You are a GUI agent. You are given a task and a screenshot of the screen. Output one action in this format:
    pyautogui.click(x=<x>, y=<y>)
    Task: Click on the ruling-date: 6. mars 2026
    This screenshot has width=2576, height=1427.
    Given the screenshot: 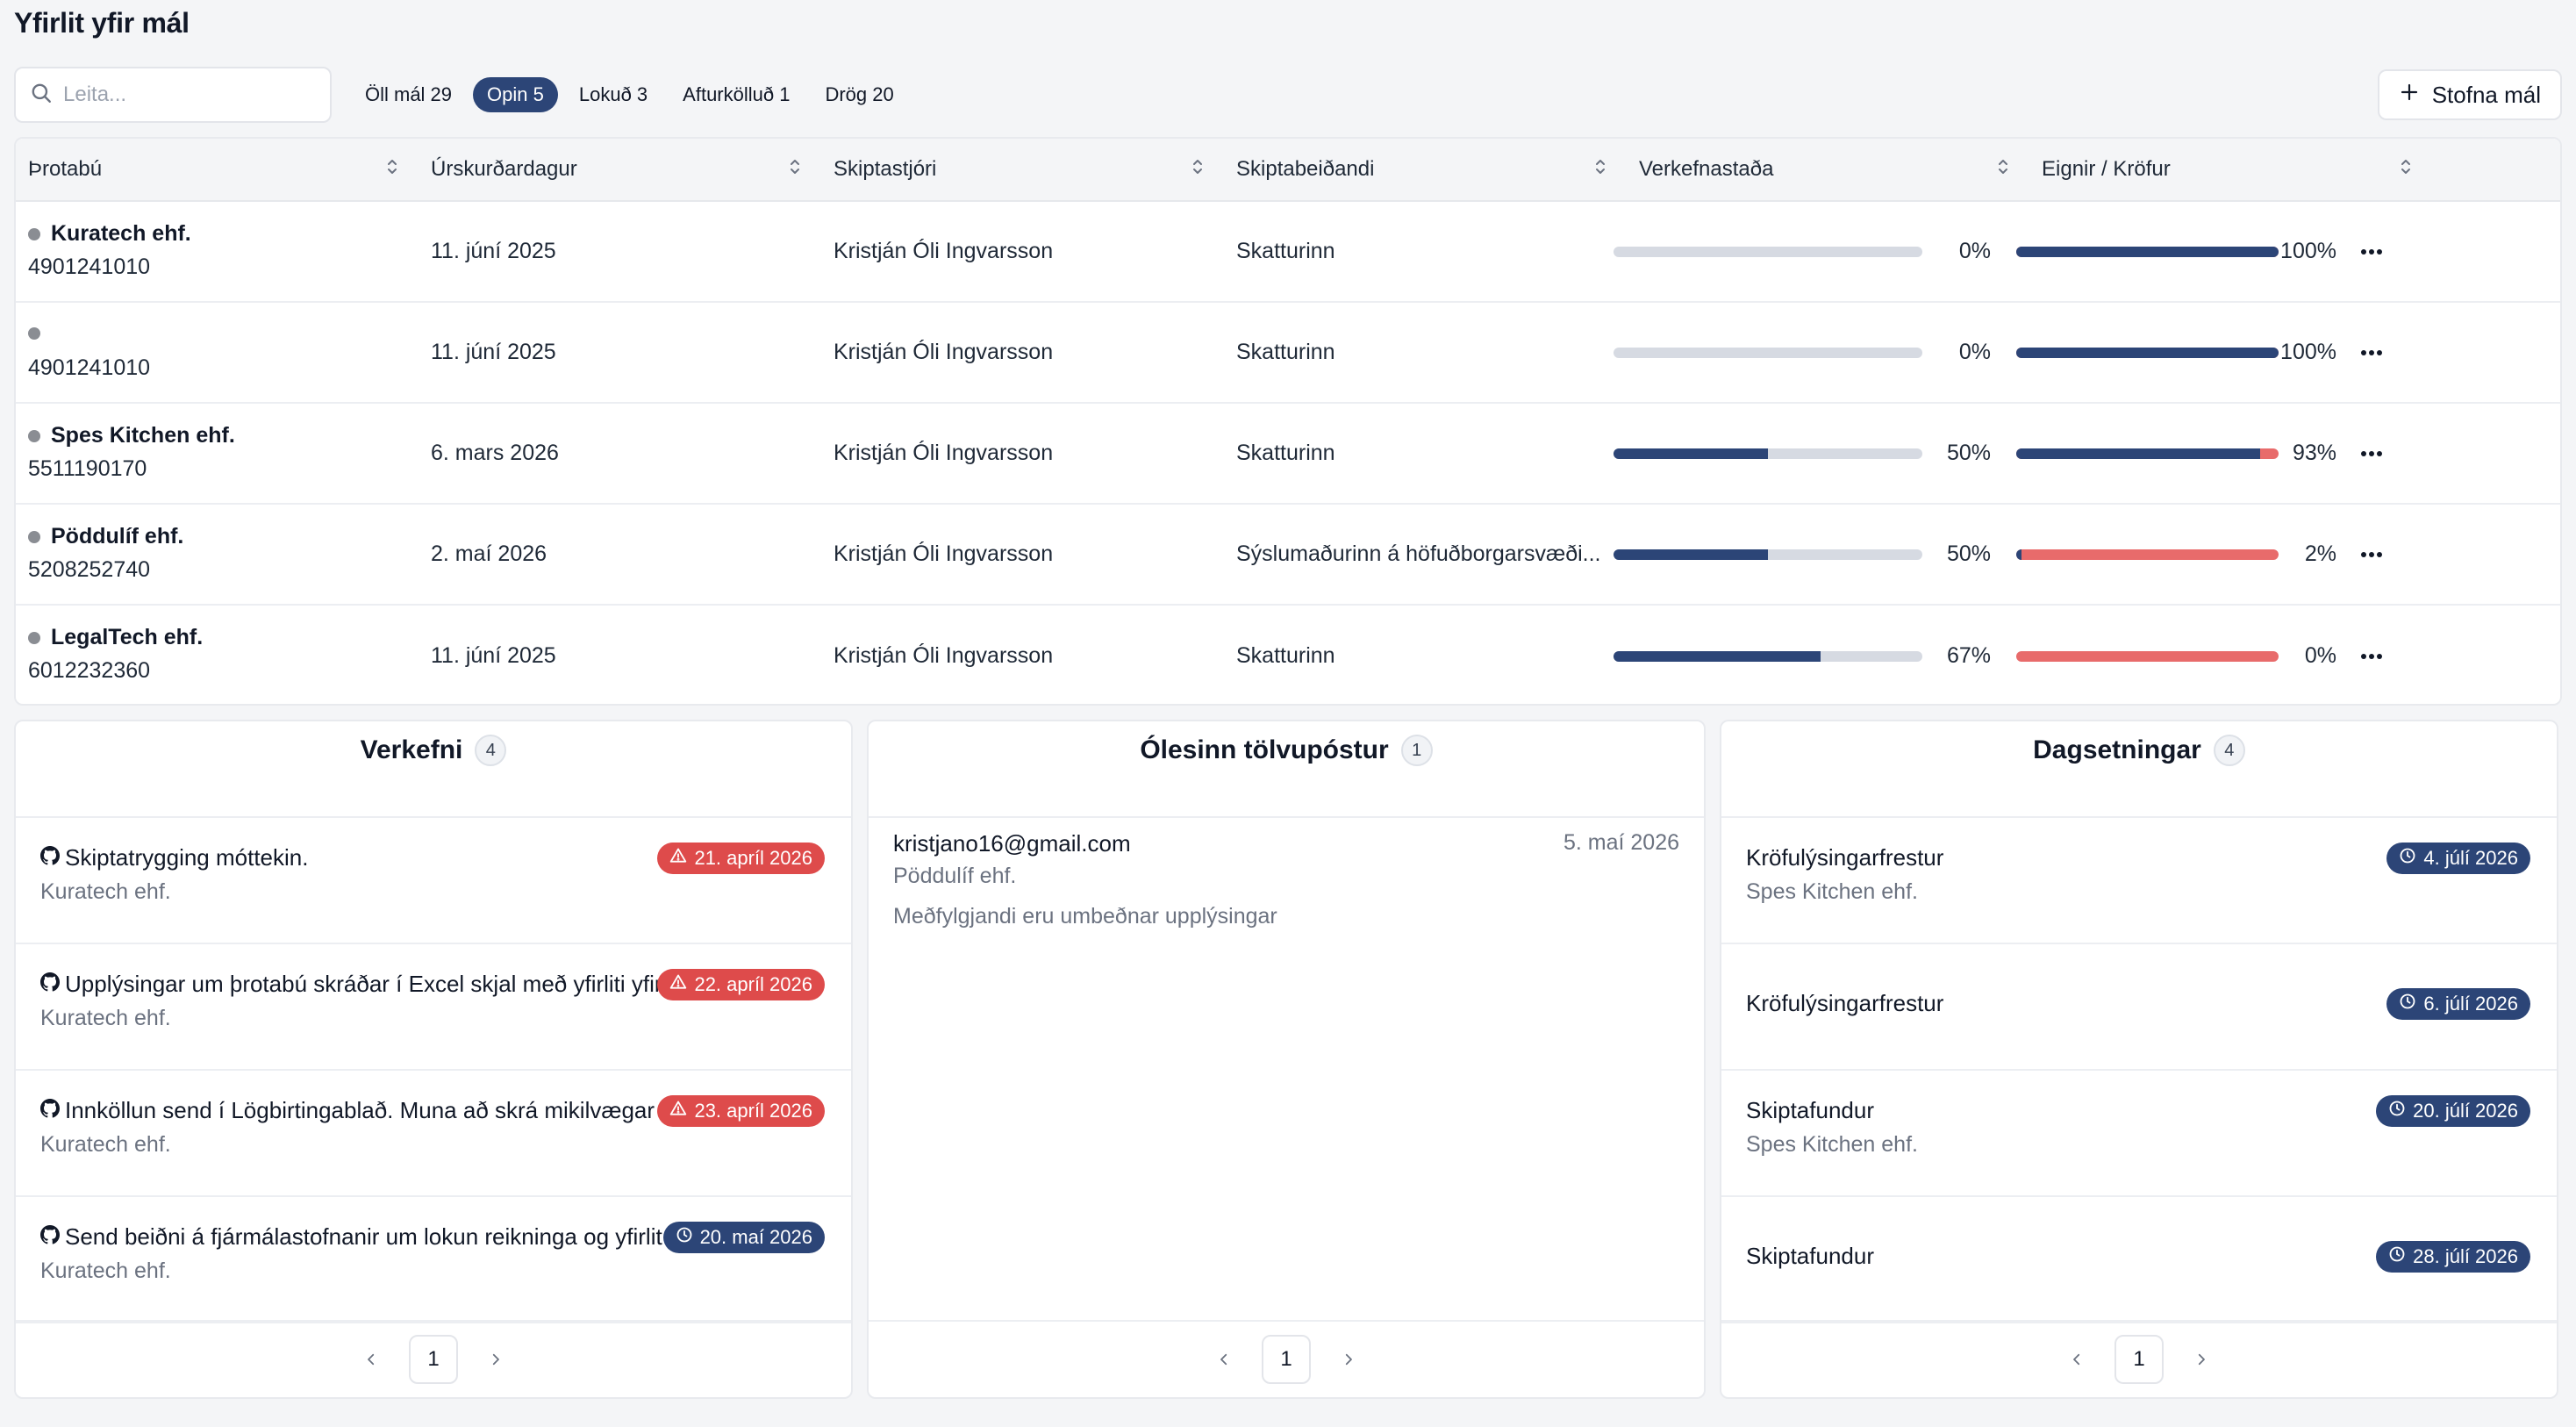 What is the action you would take?
    pyautogui.click(x=495, y=453)
    